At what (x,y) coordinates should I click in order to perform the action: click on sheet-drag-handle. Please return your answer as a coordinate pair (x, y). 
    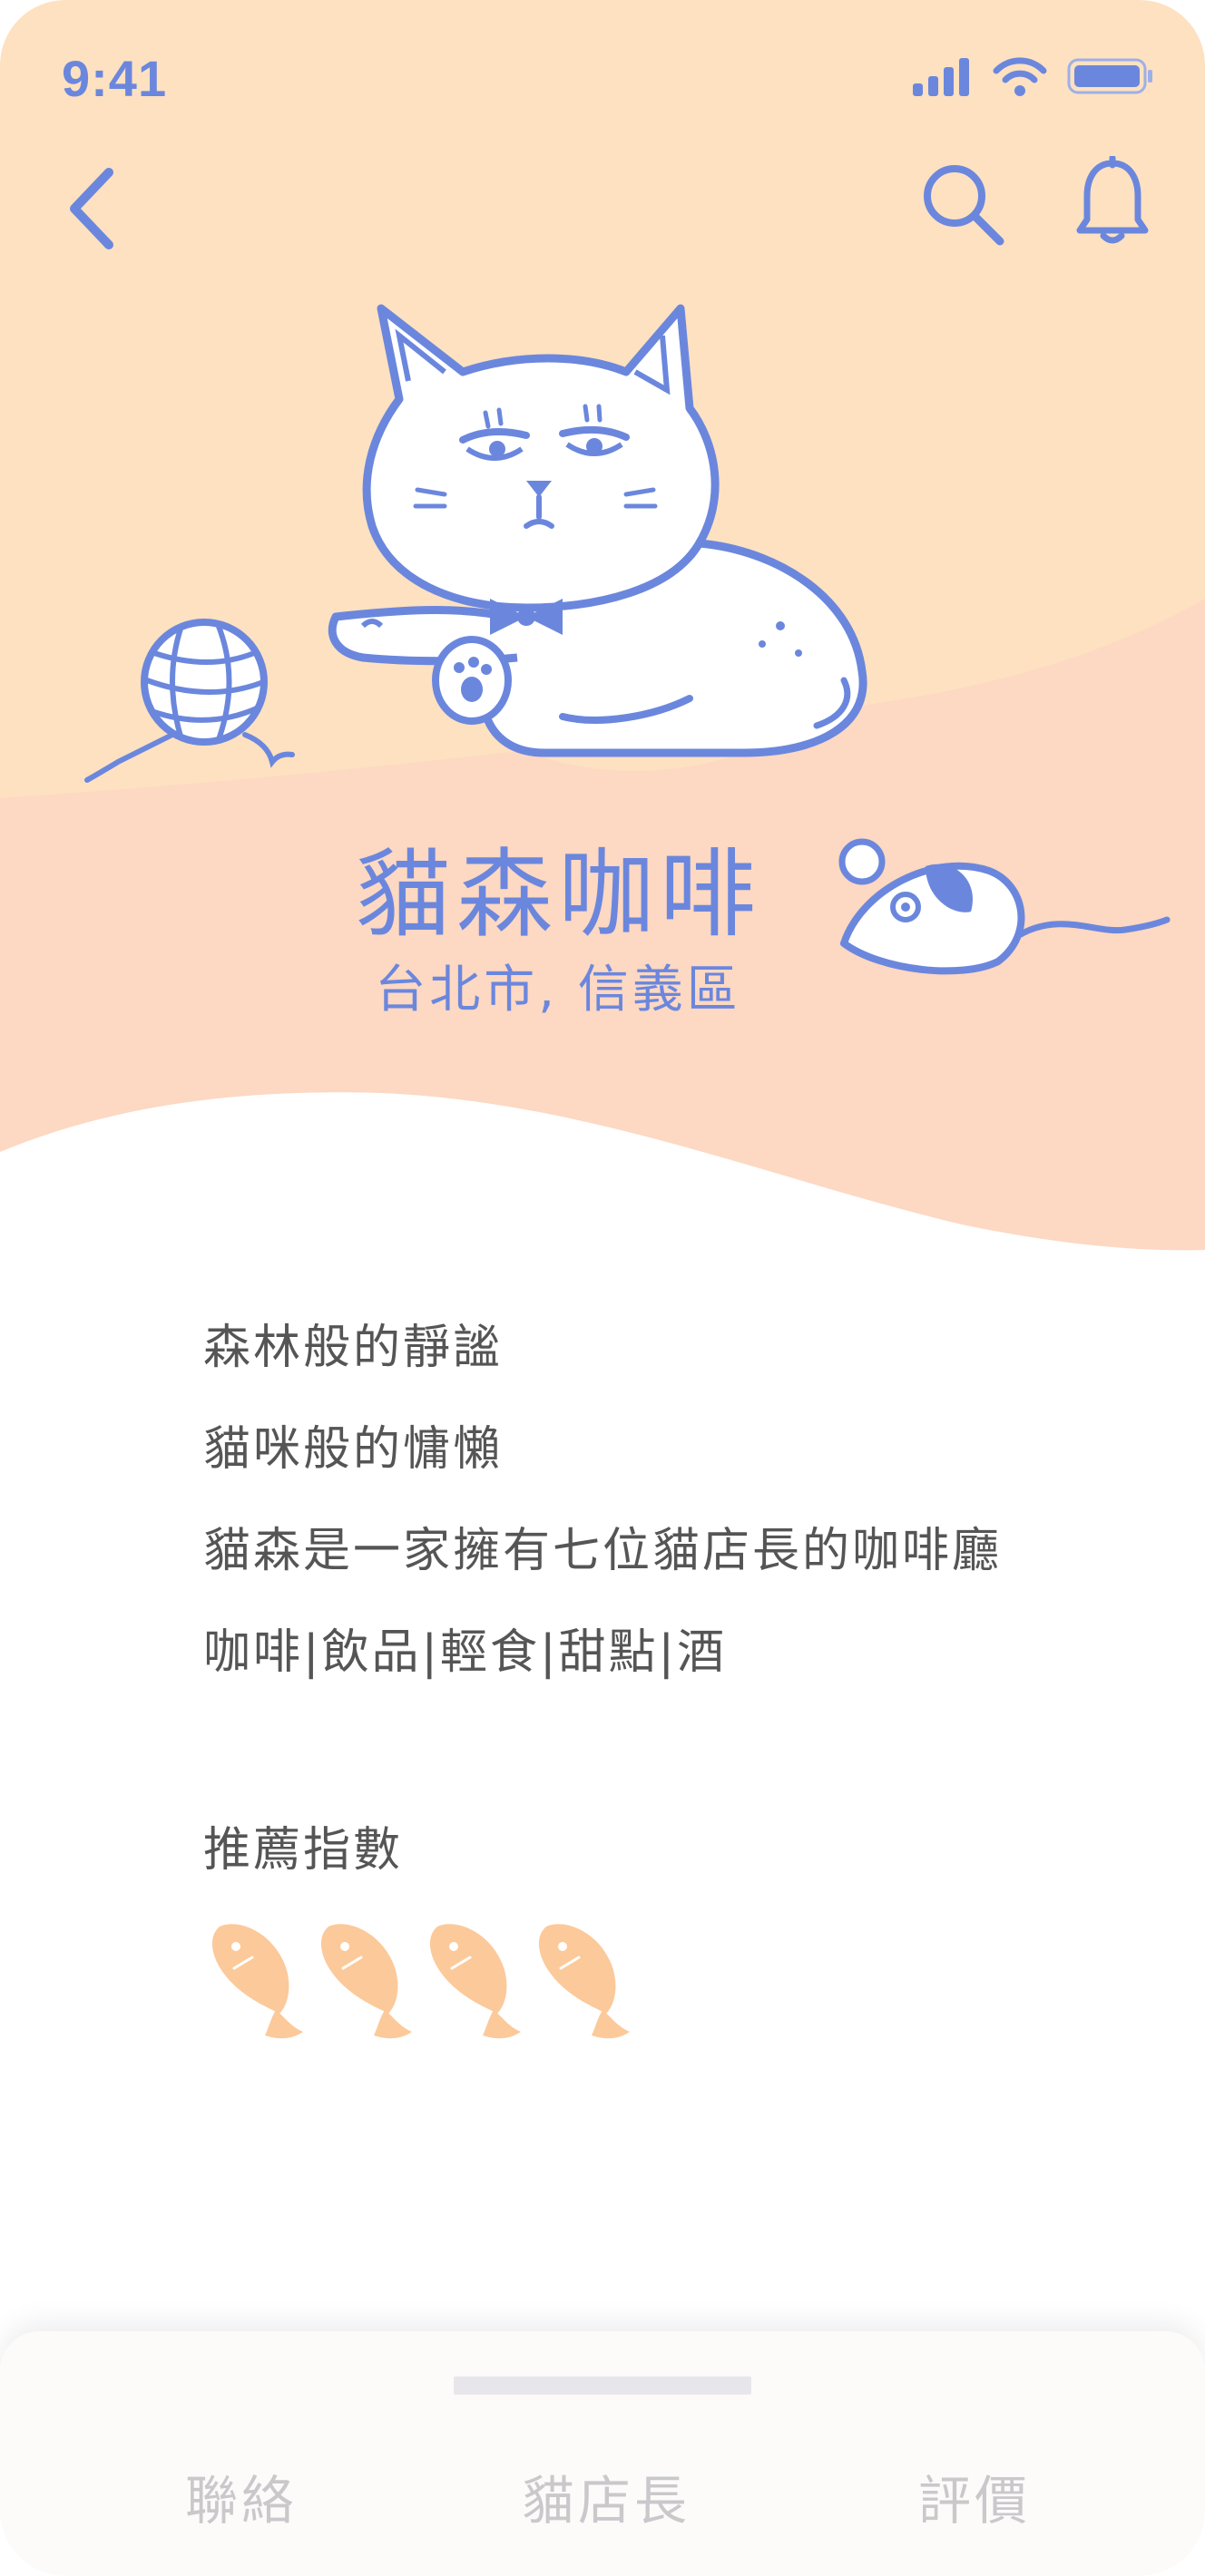
    Looking at the image, I should click on (602, 2385).